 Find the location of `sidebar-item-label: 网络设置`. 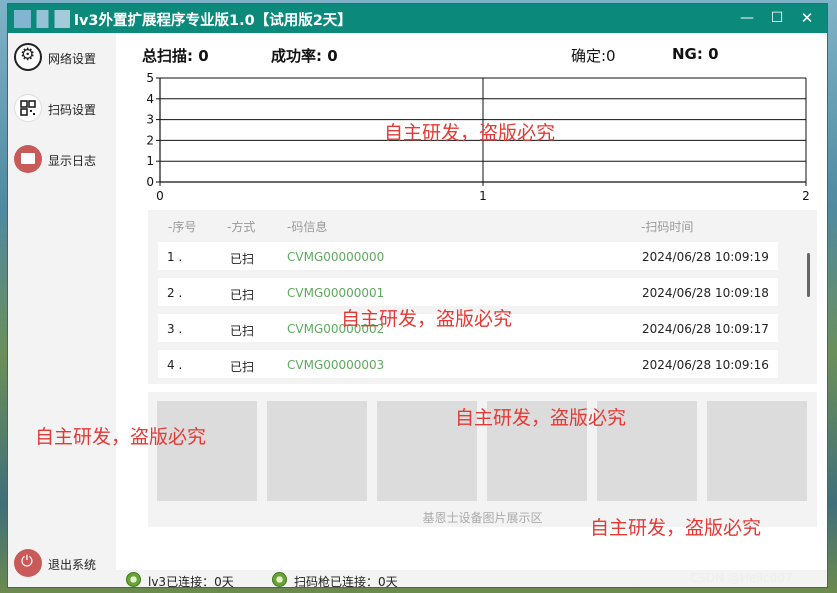

sidebar-item-label: 网络设置 is located at coordinates (72, 59).